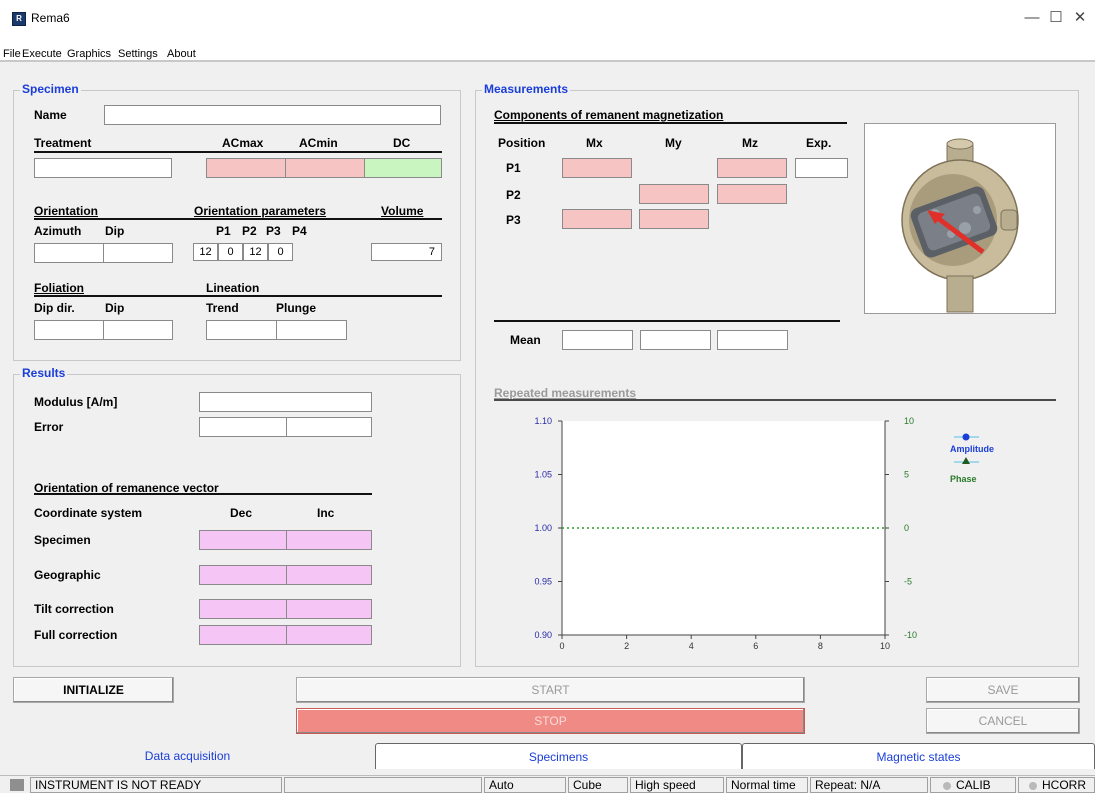 This screenshot has width=1095, height=793. I want to click on menu-settings: Settings, so click(138, 54).